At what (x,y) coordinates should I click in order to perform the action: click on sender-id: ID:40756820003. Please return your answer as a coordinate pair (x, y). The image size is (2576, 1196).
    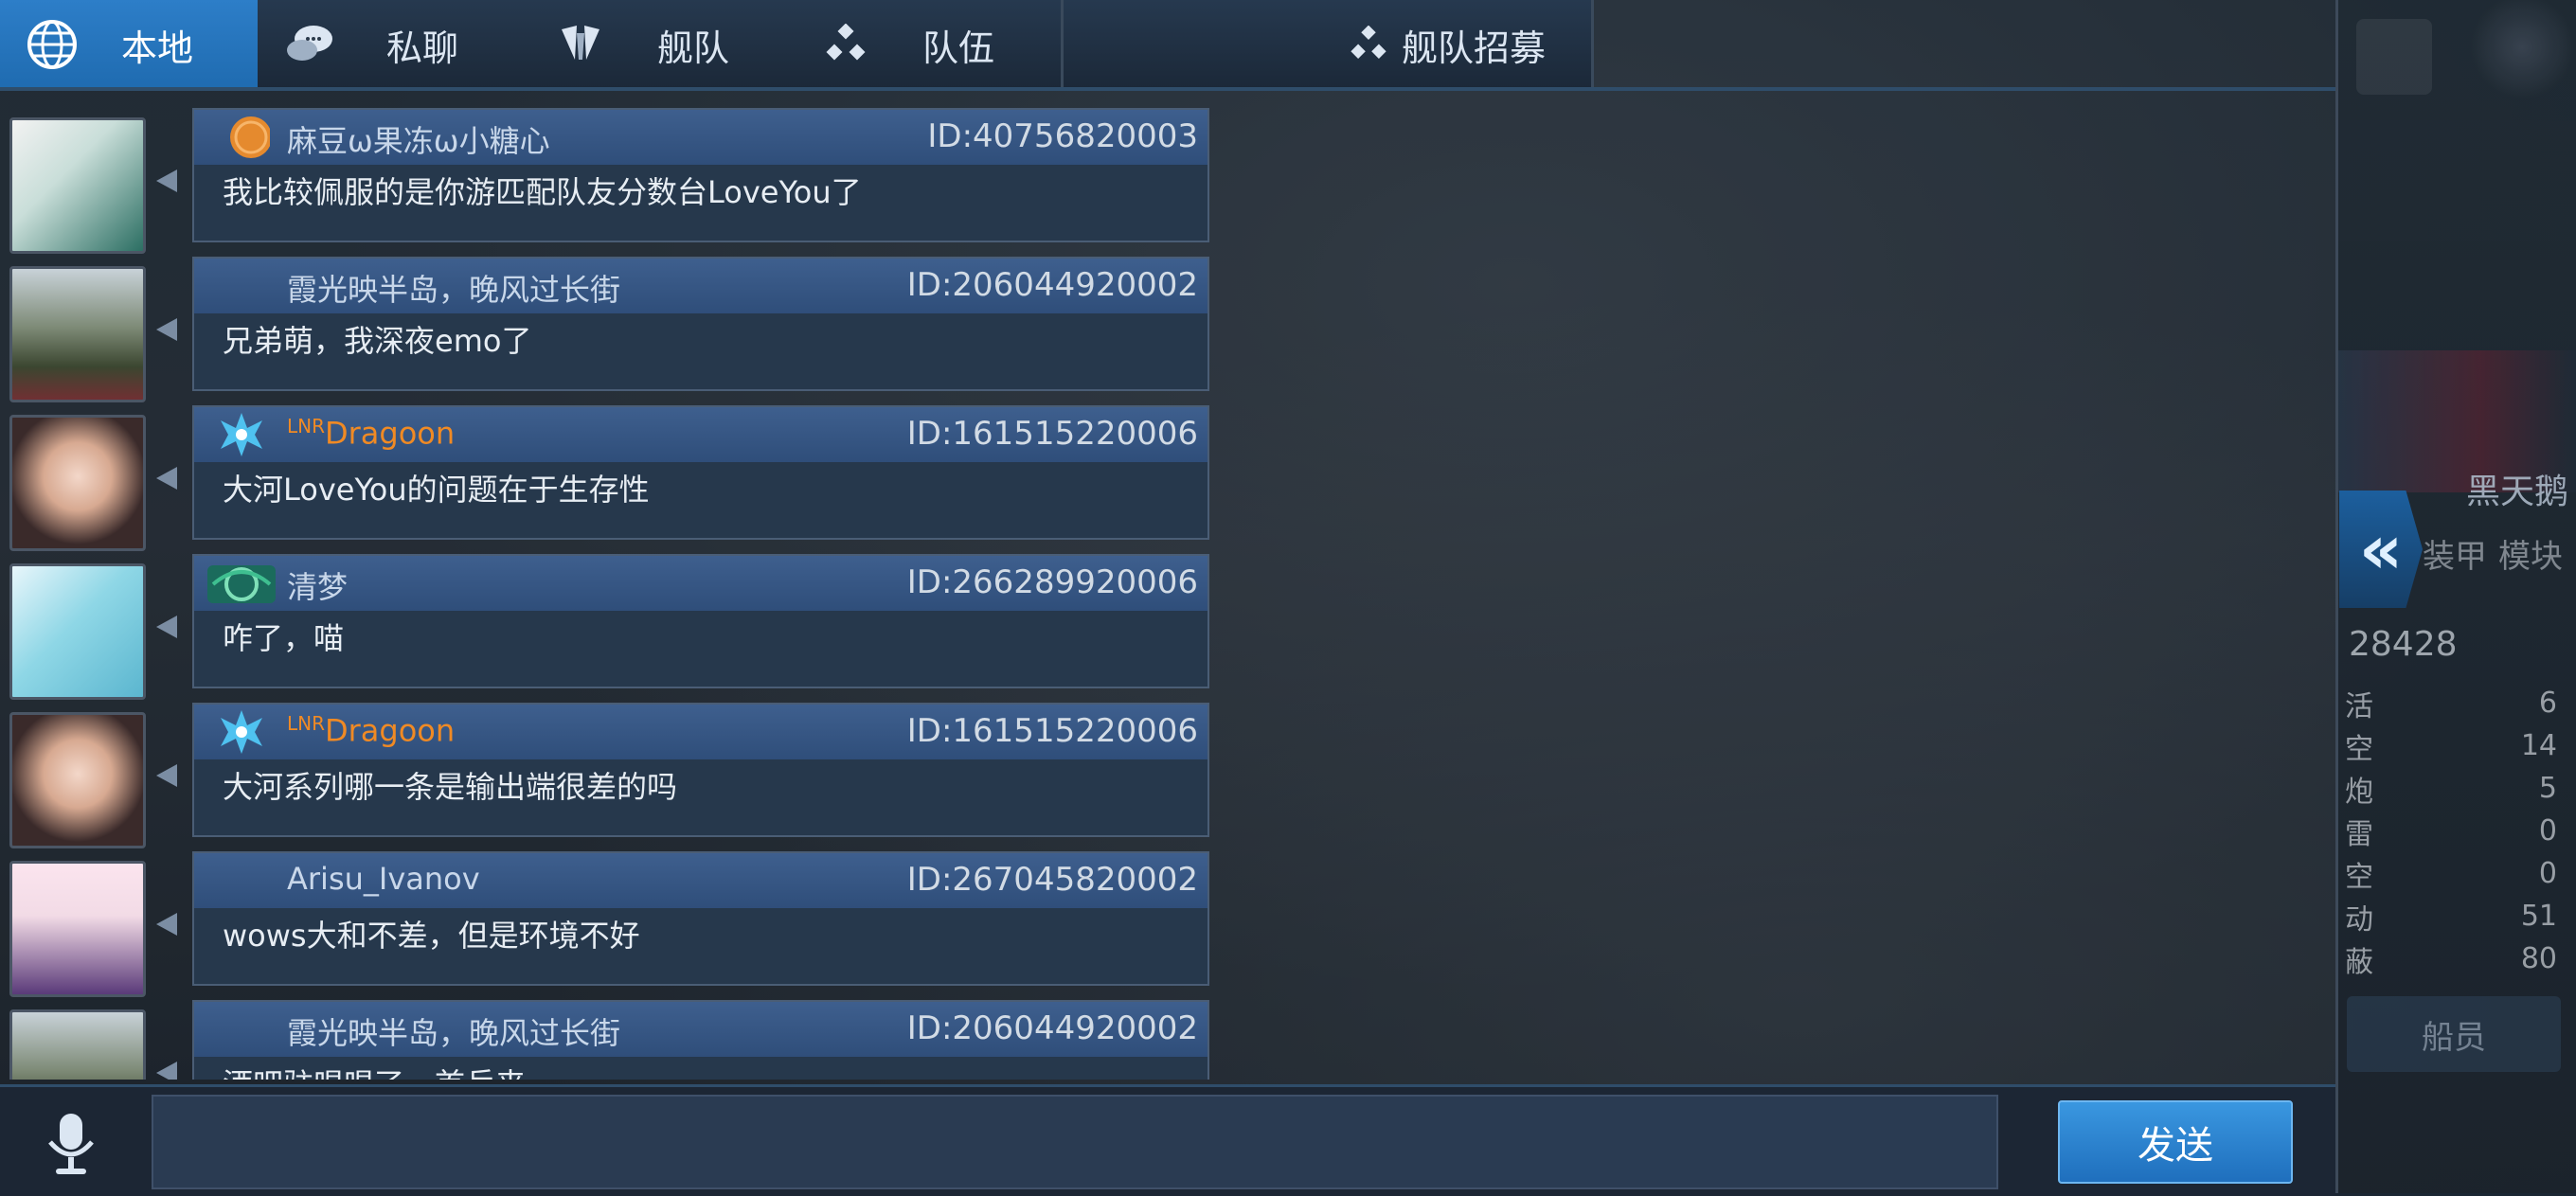
    Looking at the image, I should click on (1062, 136).